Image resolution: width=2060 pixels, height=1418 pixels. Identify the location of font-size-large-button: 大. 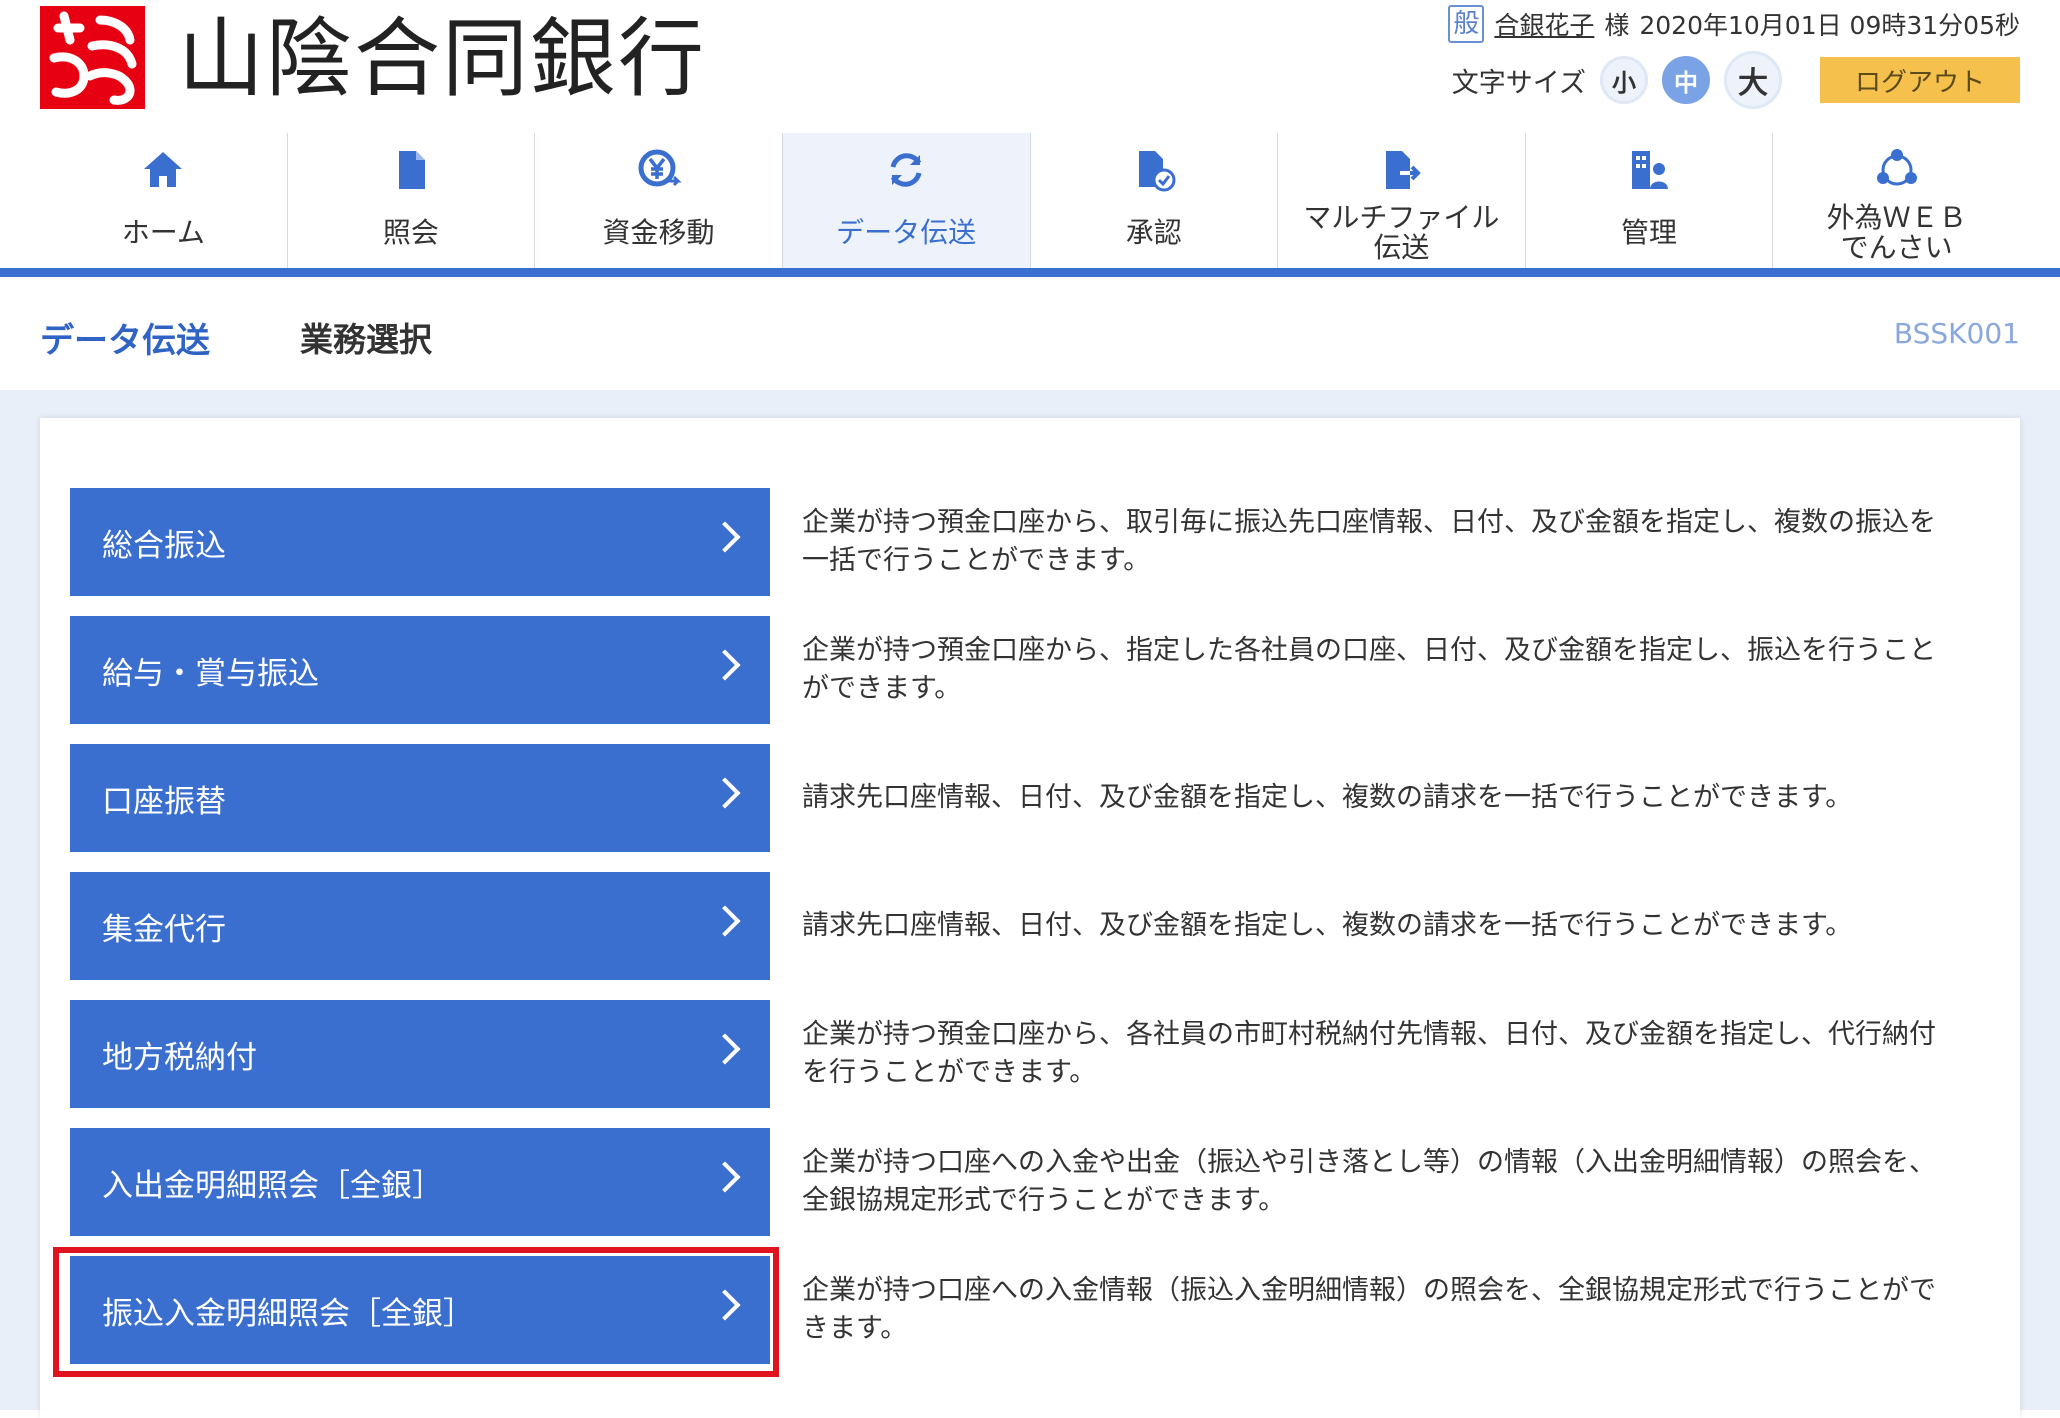
(1753, 80).